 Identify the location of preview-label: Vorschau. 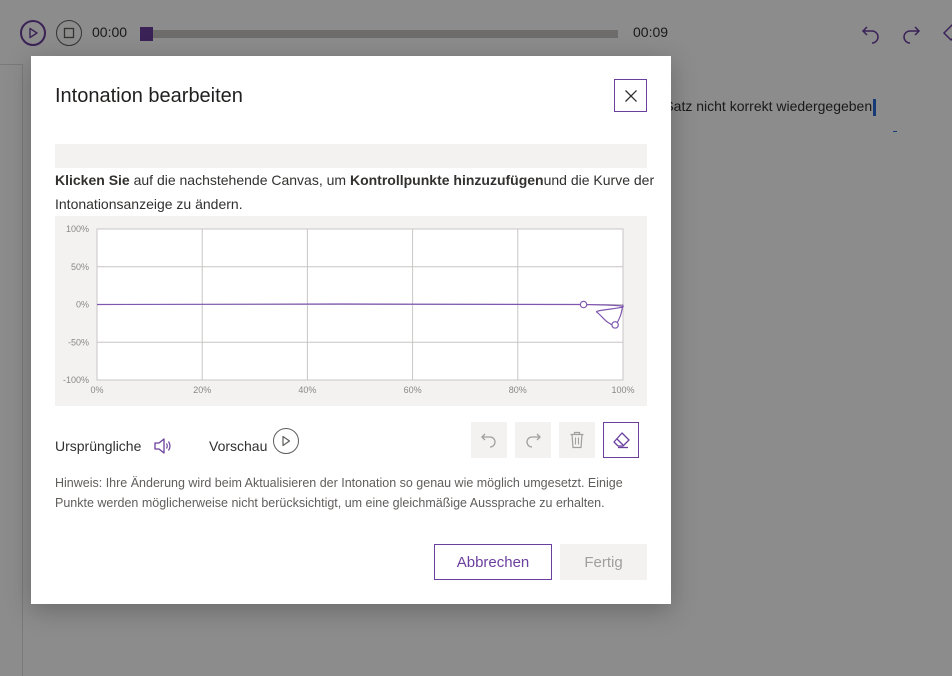
(238, 446).